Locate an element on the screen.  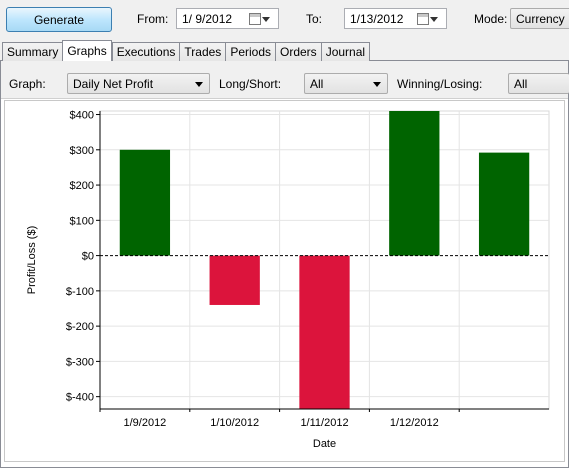
from-label: From: is located at coordinates (153, 19).